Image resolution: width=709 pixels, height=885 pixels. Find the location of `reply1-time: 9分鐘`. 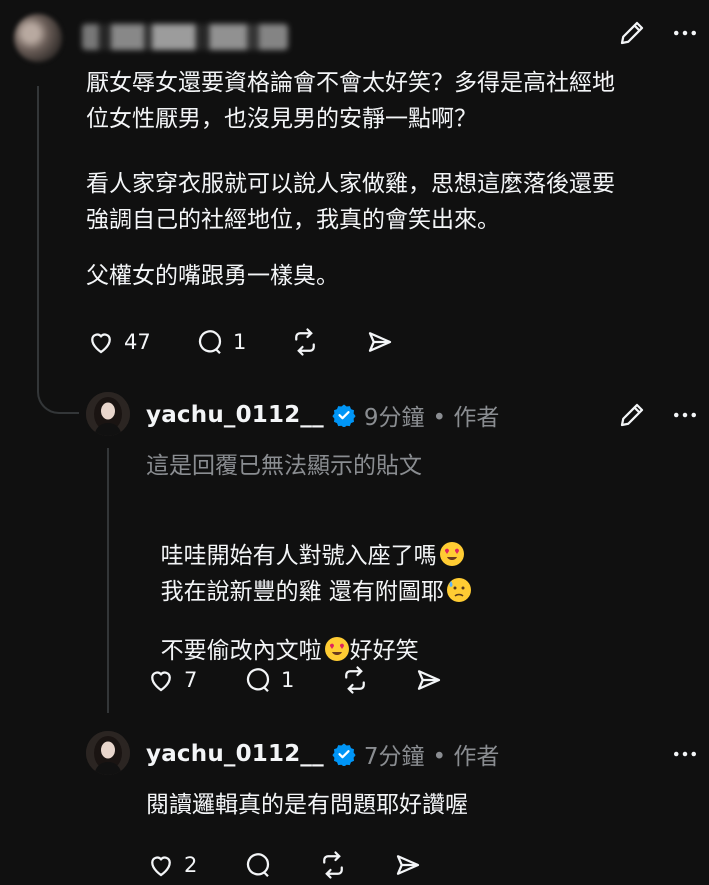

reply1-time: 9分鐘 is located at coordinates (394, 418).